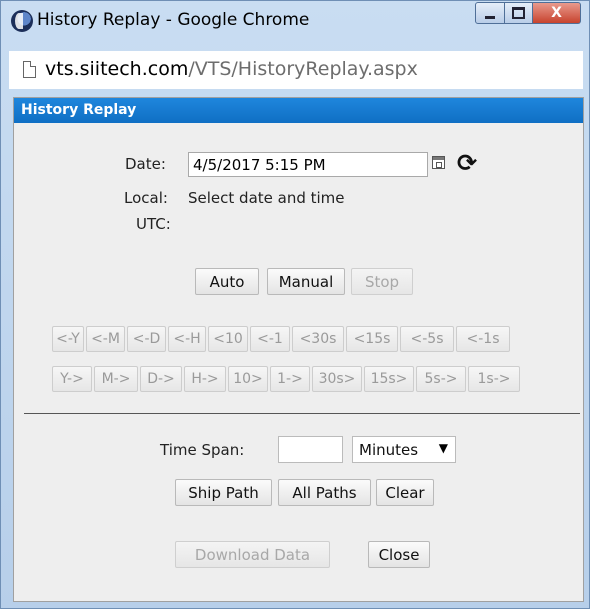 The height and width of the screenshot is (609, 590). I want to click on forward-day-button: D->, so click(161, 379).